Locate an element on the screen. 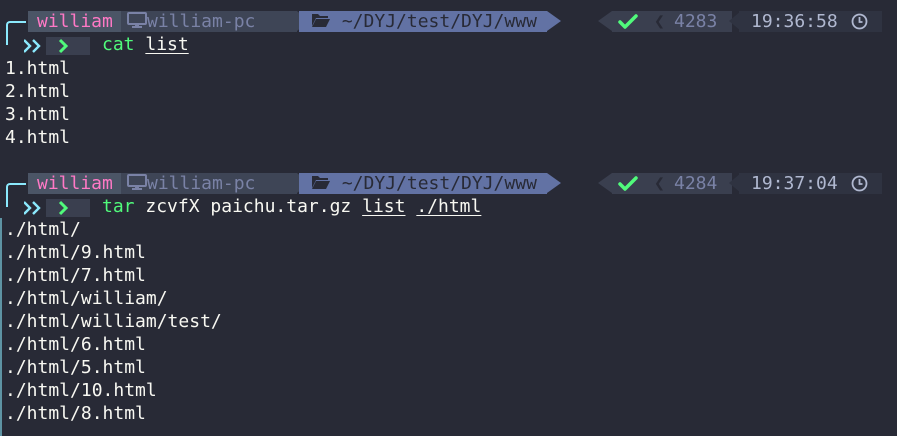  output-line: 2.html is located at coordinates (38, 91).